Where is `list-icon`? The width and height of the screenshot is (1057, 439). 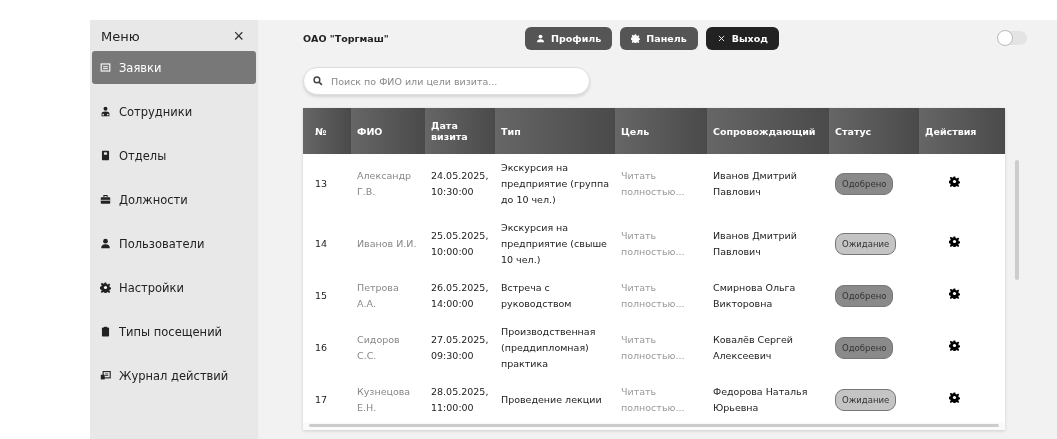 list-icon is located at coordinates (105, 67).